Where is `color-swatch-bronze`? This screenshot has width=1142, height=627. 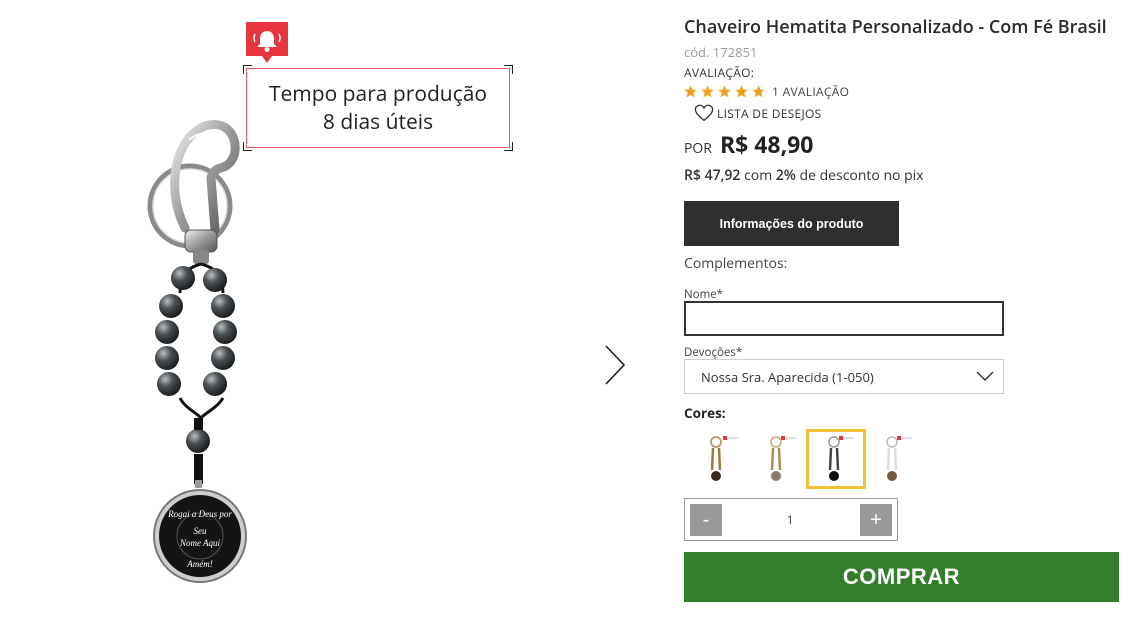
color-swatch-bronze is located at coordinates (778, 459).